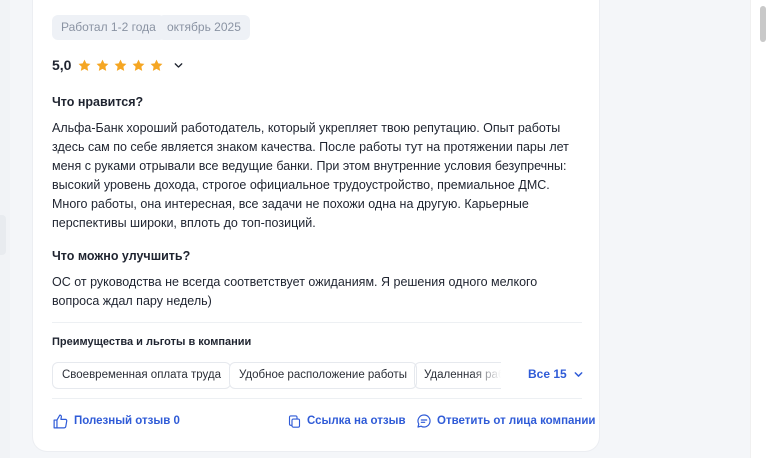  What do you see at coordinates (62, 65) in the screenshot?
I see `rating-value: 5,0` at bounding box center [62, 65].